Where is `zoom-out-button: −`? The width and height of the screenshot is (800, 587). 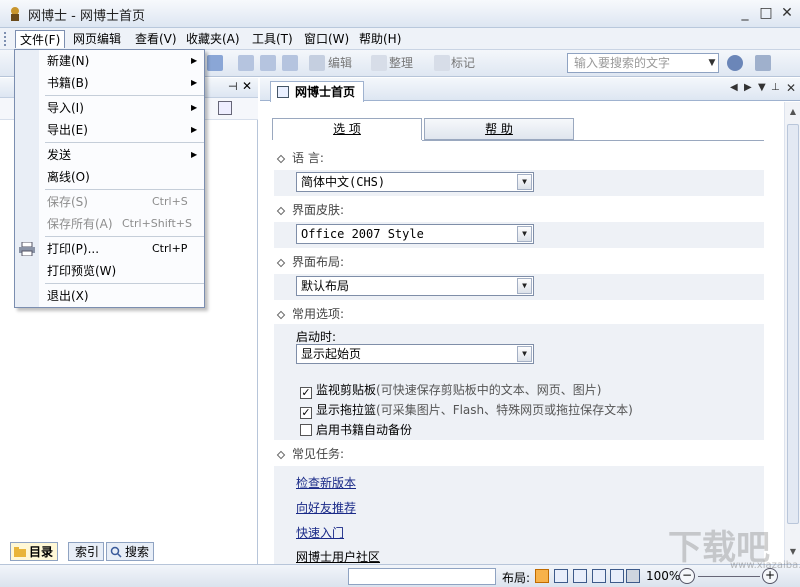 zoom-out-button: − is located at coordinates (687, 576).